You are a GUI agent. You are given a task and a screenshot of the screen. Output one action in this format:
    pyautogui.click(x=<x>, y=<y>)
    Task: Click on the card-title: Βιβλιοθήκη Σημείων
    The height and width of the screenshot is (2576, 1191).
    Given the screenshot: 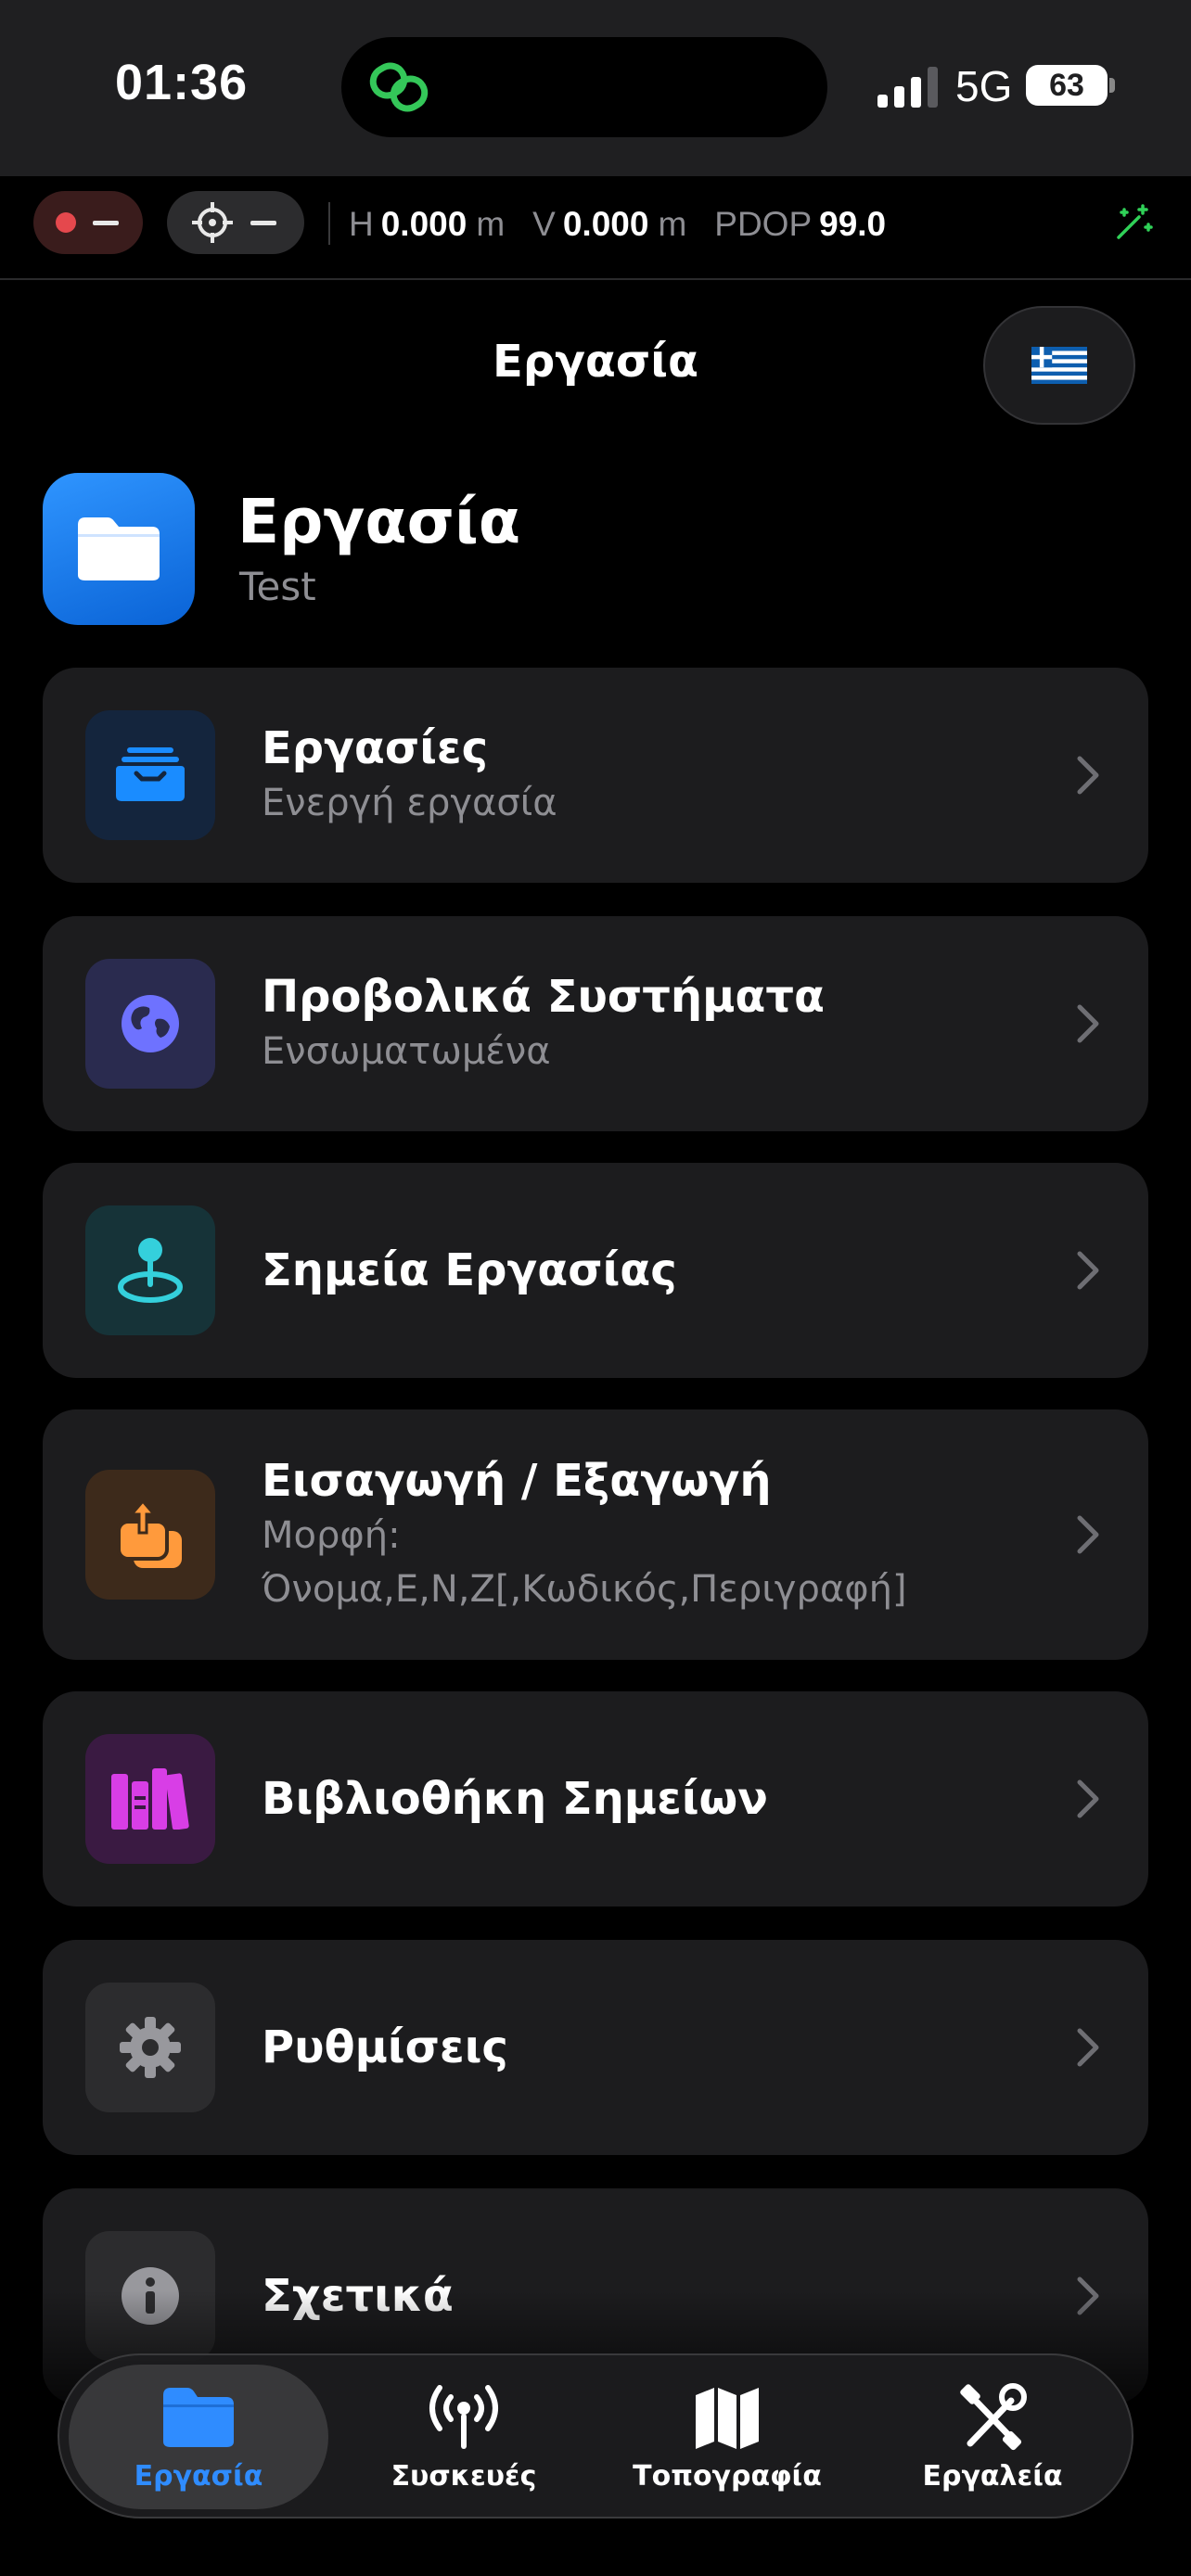 What is the action you would take?
    pyautogui.click(x=515, y=1799)
    